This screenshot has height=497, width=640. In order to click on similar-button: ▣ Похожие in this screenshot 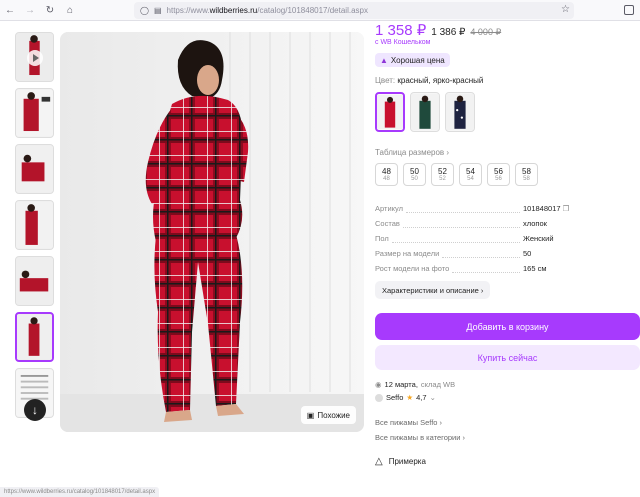, I will do `click(328, 415)`.